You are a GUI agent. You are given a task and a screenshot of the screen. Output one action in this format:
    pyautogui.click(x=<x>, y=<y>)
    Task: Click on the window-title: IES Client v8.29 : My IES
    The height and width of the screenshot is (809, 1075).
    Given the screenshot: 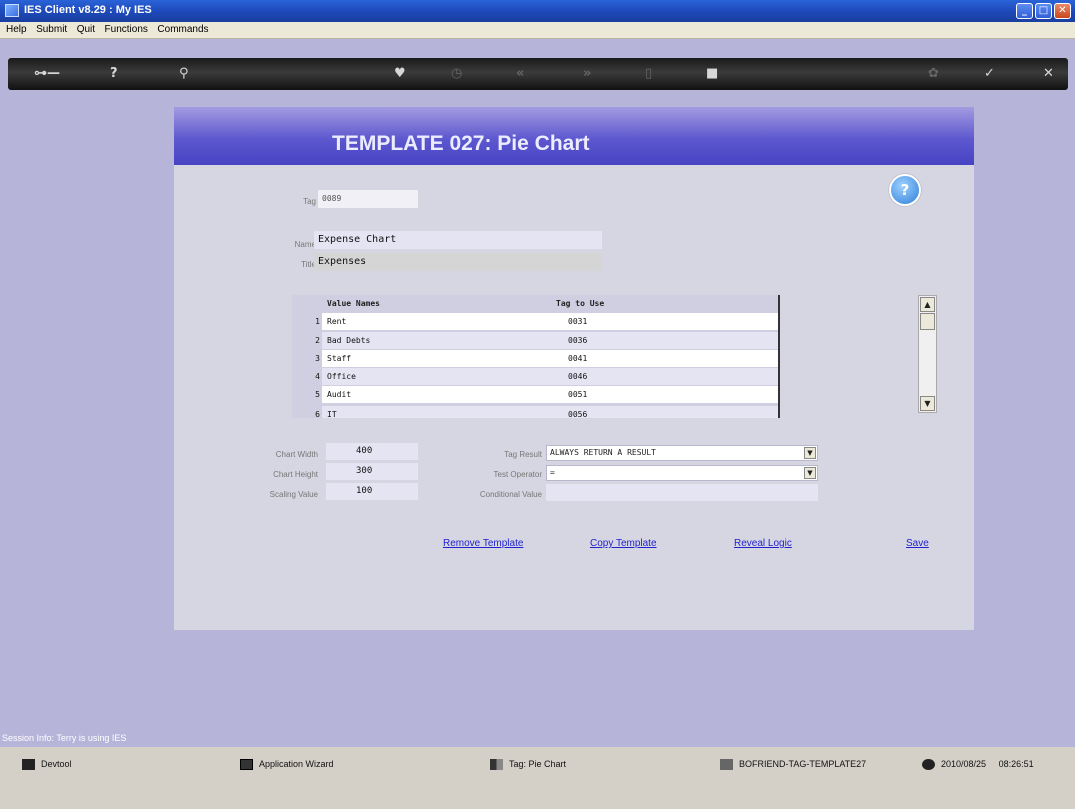 What is the action you would take?
    pyautogui.click(x=88, y=10)
    